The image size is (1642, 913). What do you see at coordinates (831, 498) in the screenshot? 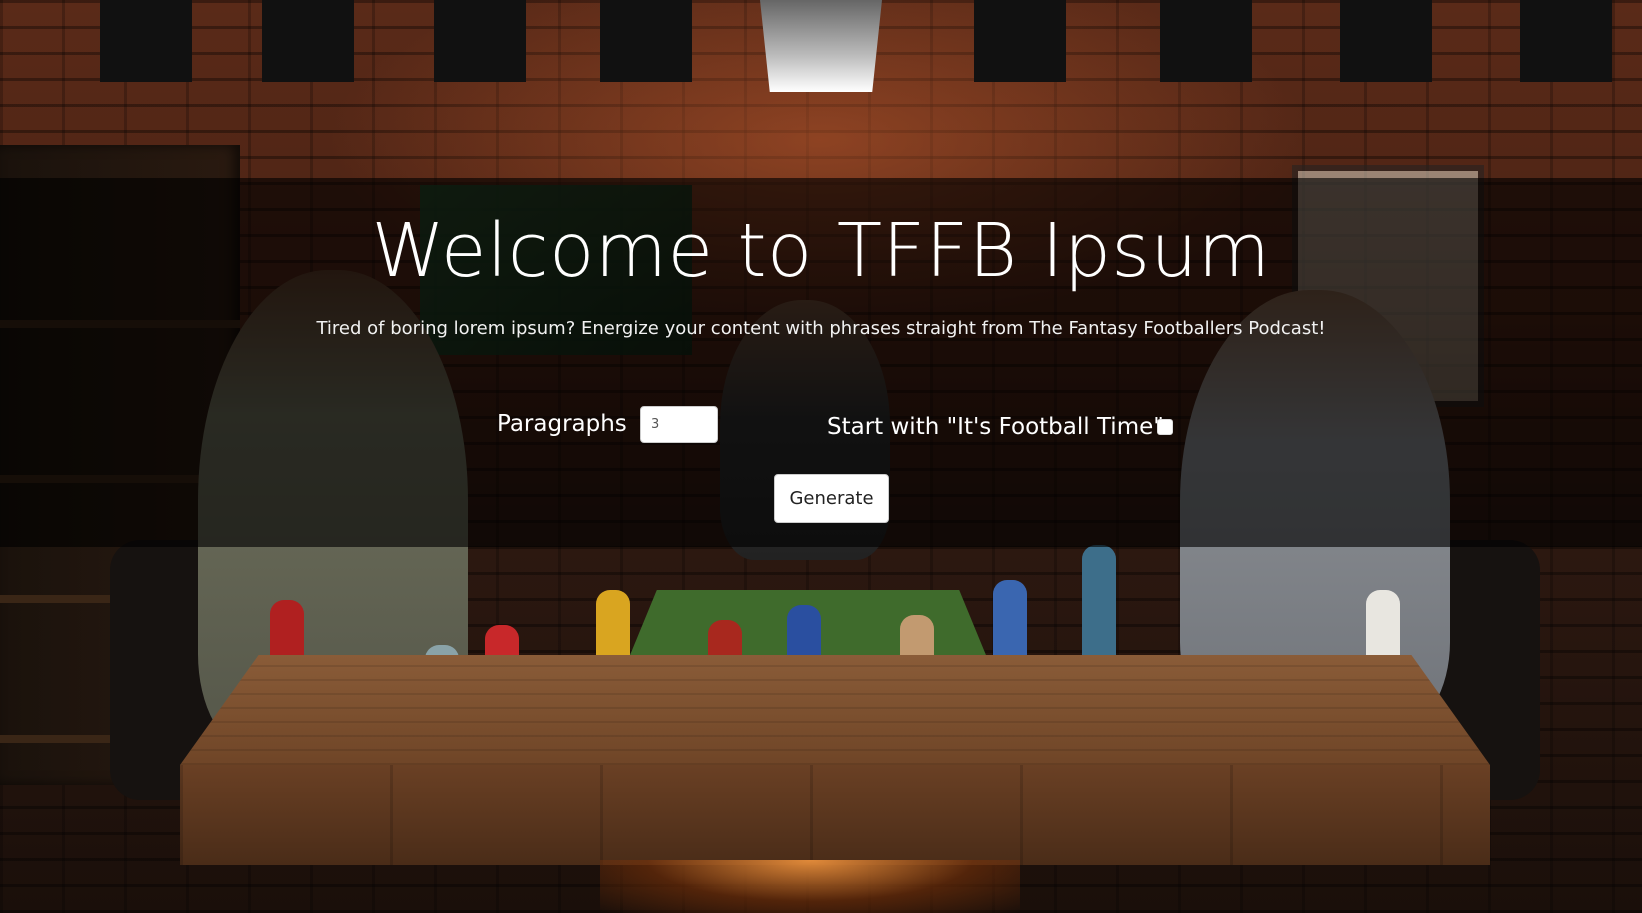
I see `generate-button: Generate` at bounding box center [831, 498].